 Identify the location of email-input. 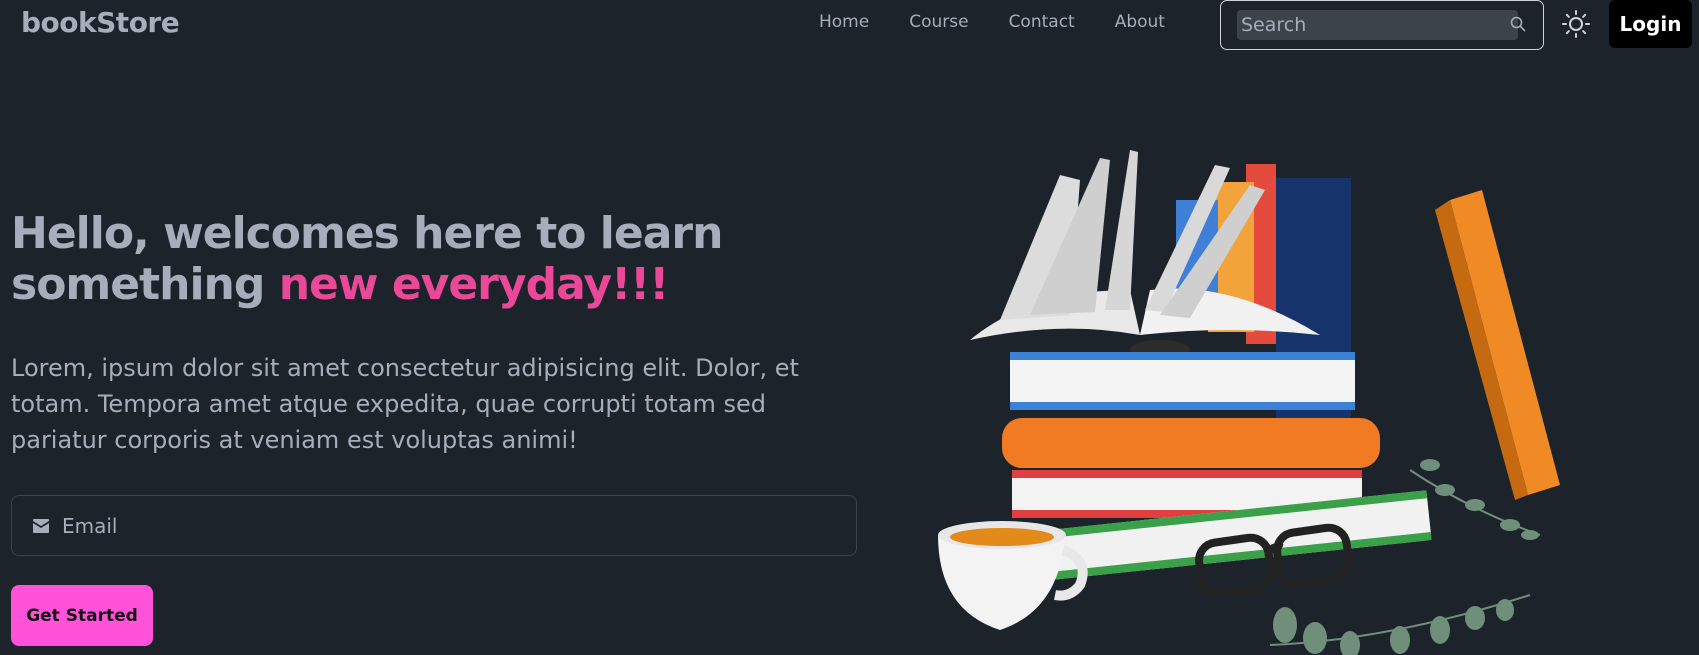
(452, 526).